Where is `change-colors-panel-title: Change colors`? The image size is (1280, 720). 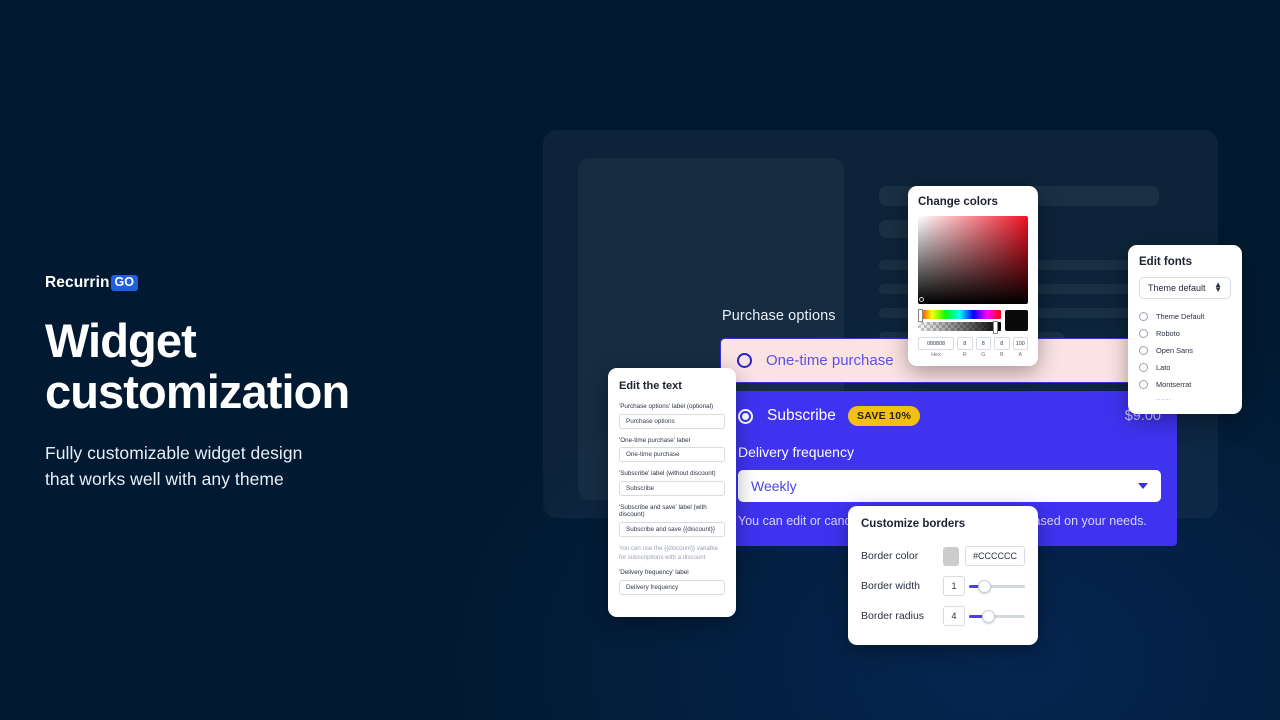 change-colors-panel-title: Change colors is located at coordinates (958, 202).